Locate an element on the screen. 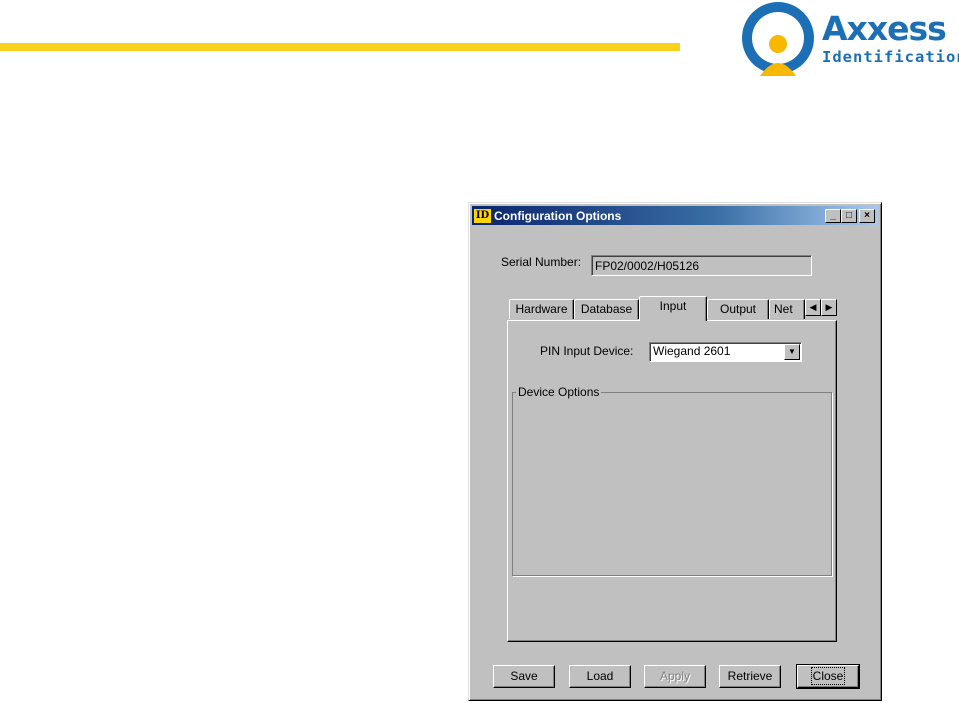 The width and height of the screenshot is (959, 703). logo-wordmark: Axxess is located at coordinates (884, 28).